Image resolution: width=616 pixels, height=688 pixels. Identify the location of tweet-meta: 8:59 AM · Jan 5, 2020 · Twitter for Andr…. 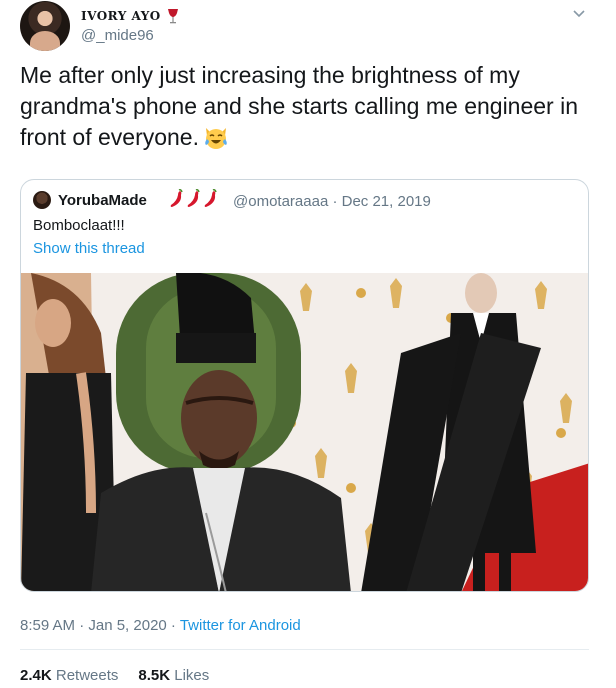
(160, 625).